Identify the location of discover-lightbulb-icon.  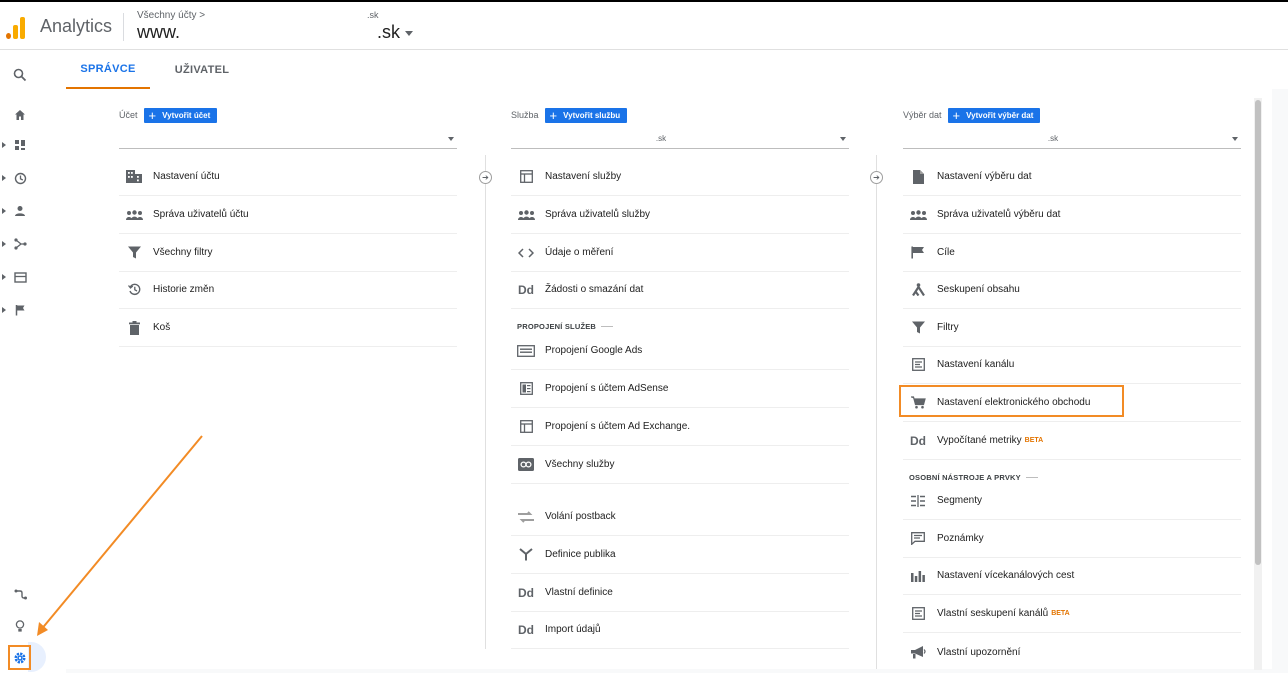
(20, 626).